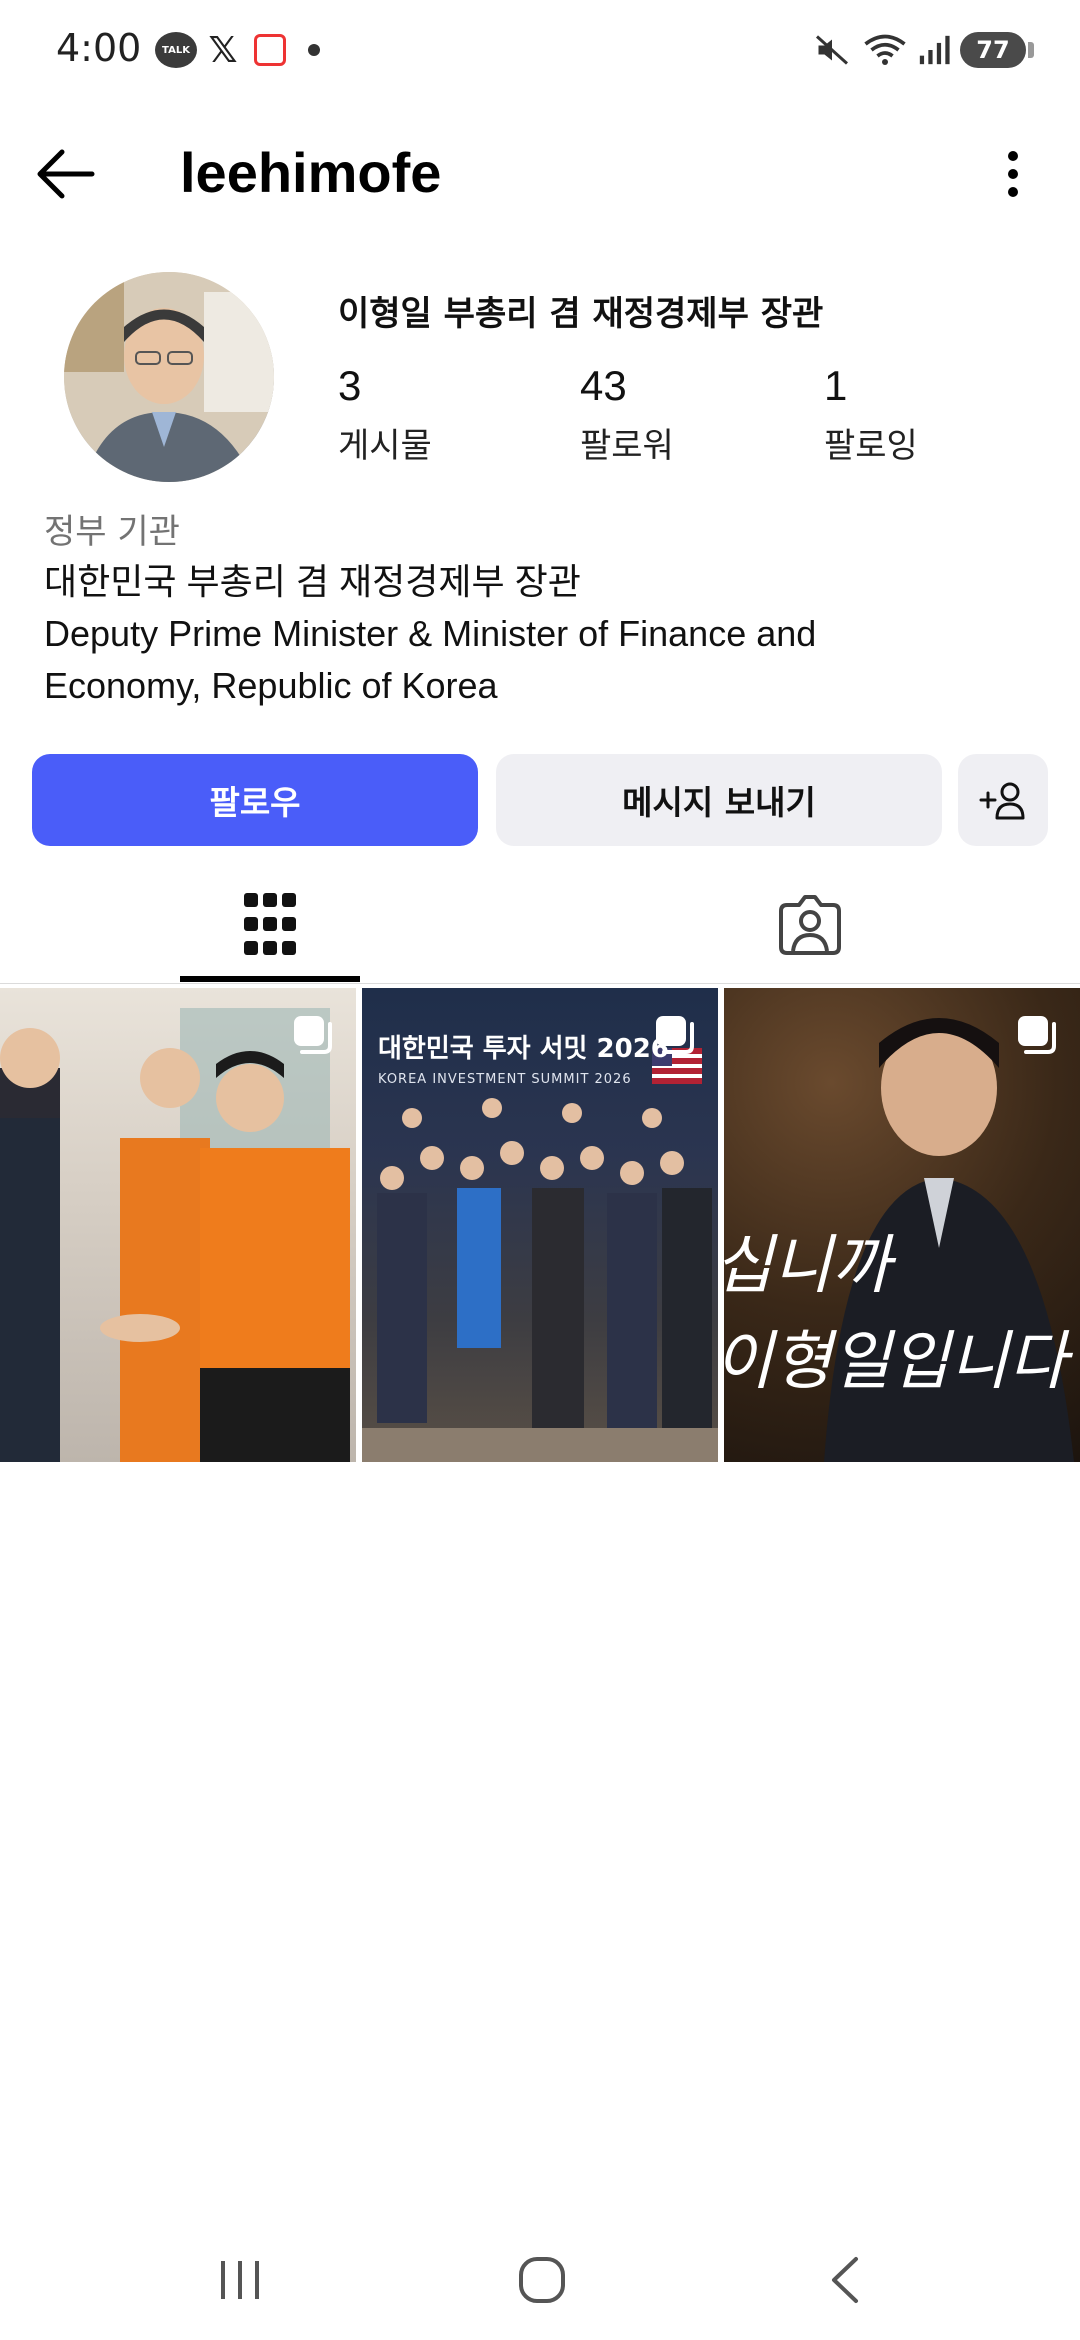  I want to click on active-tab-indicator, so click(270, 979).